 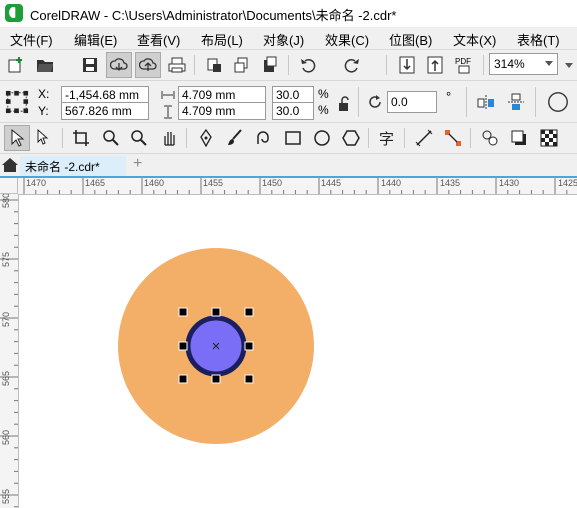 I want to click on rotation-angle-input, so click(x=412, y=102).